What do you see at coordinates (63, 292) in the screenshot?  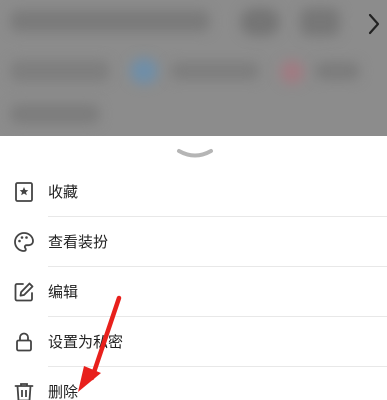 I see `menu-item-label: 编辑` at bounding box center [63, 292].